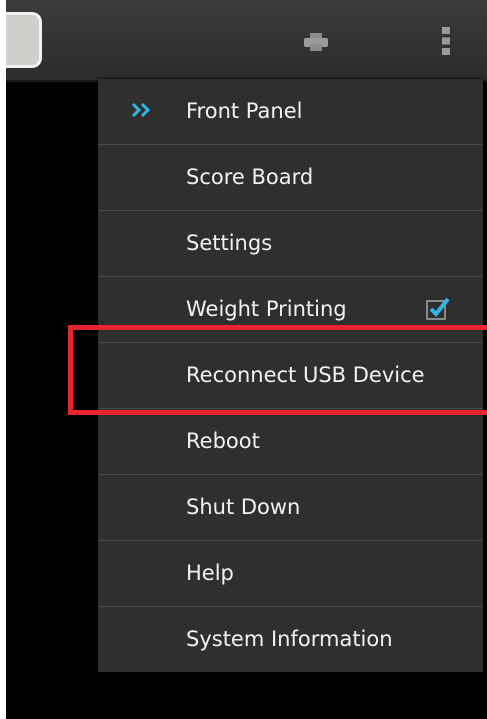 Image resolution: width=487 pixels, height=719 pixels. I want to click on menu-item-front-panel: Front Panel, so click(290, 112).